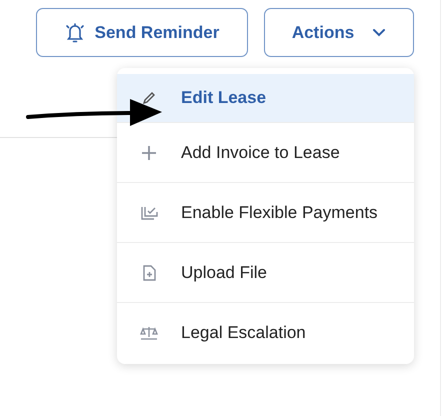  Describe the element at coordinates (149, 152) in the screenshot. I see `plus-icon` at that location.